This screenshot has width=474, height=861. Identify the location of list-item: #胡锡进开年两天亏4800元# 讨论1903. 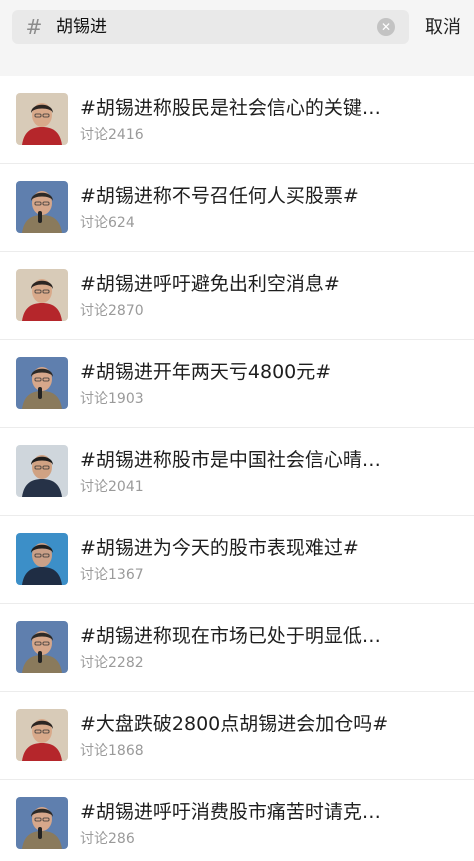
(237, 384).